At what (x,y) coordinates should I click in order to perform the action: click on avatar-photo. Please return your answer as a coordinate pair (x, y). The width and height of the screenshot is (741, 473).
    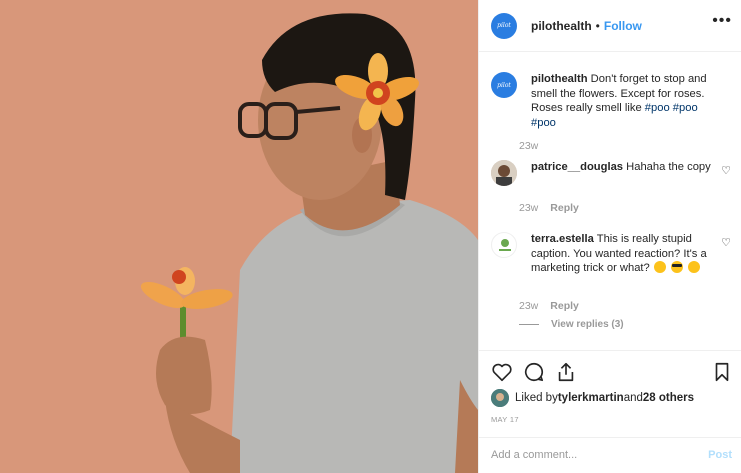
    Looking at the image, I should click on (504, 173).